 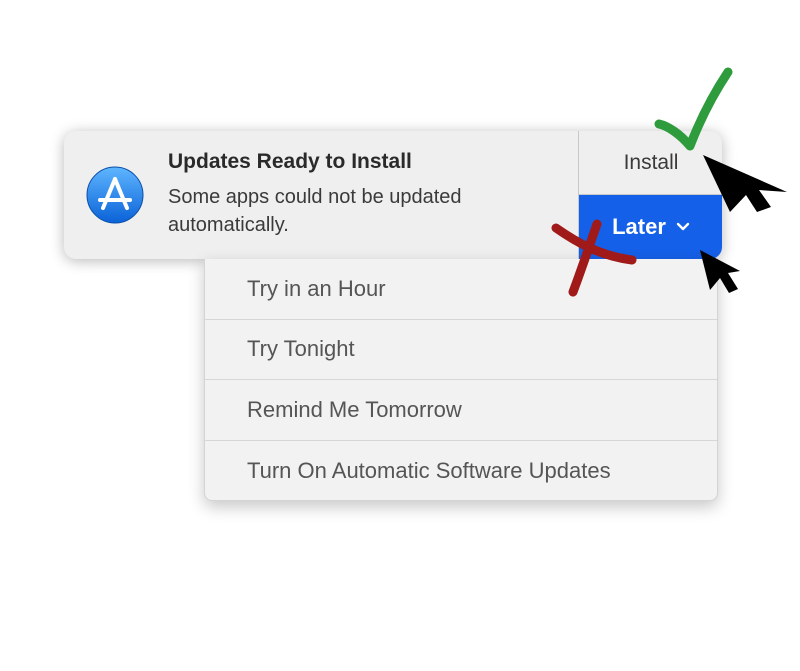 What do you see at coordinates (461, 471) in the screenshot?
I see `menu-item-turn-on-automatic-updates: Turn On Automatic Software Updates` at bounding box center [461, 471].